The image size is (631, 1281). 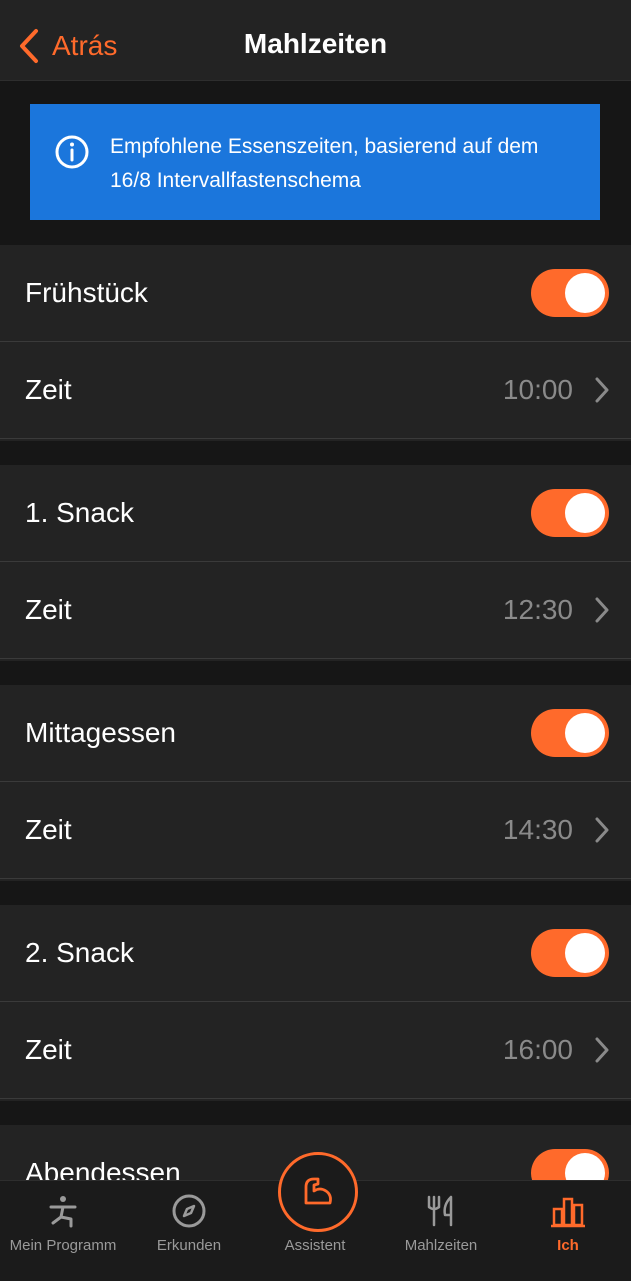 I want to click on meal-time-row: Zeit 16:00, so click(x=315, y=1050).